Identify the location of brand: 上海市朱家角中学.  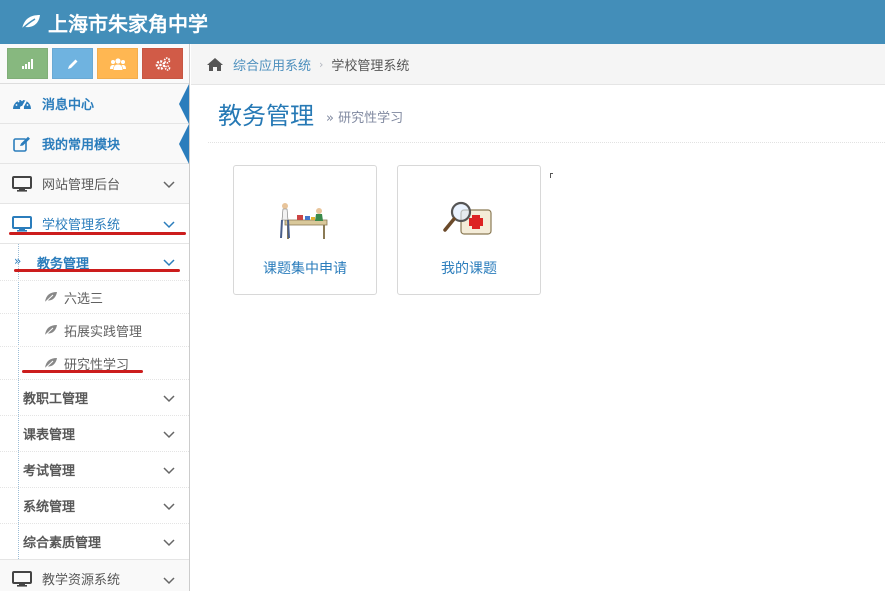
(114, 22).